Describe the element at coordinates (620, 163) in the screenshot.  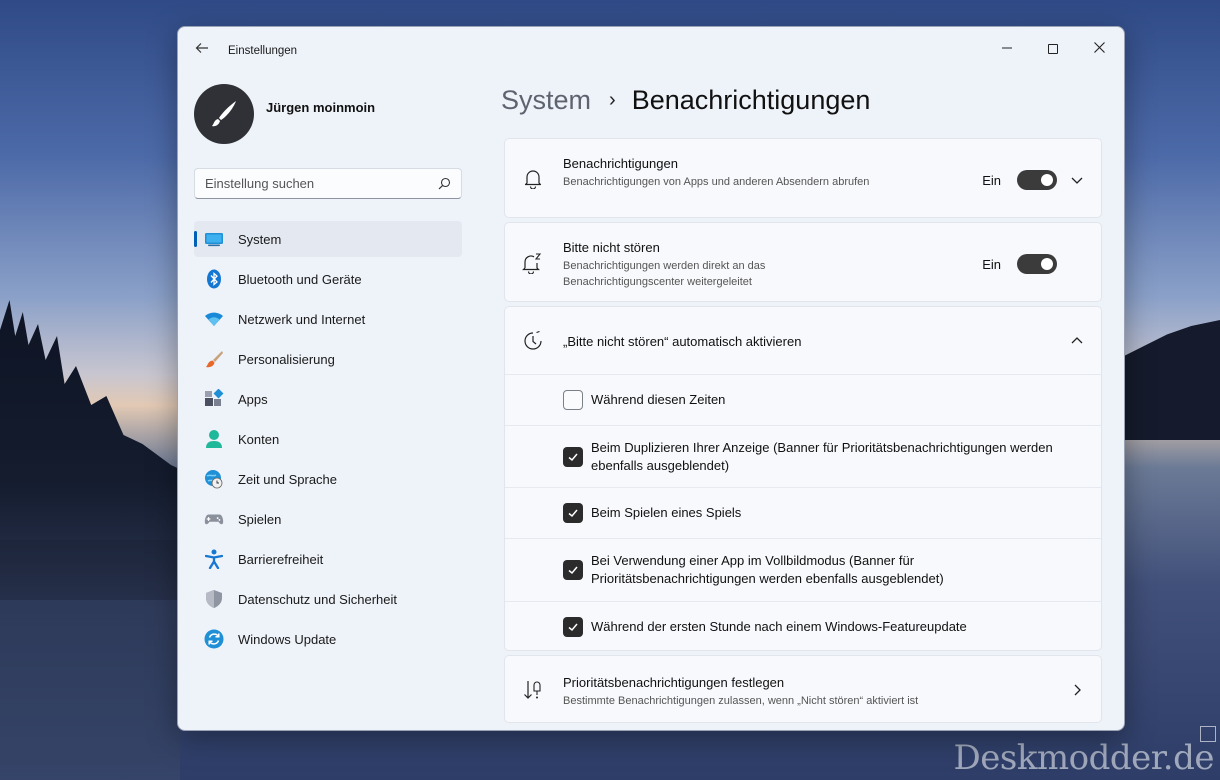
I see `notifications-title: Benachrichtigungen` at that location.